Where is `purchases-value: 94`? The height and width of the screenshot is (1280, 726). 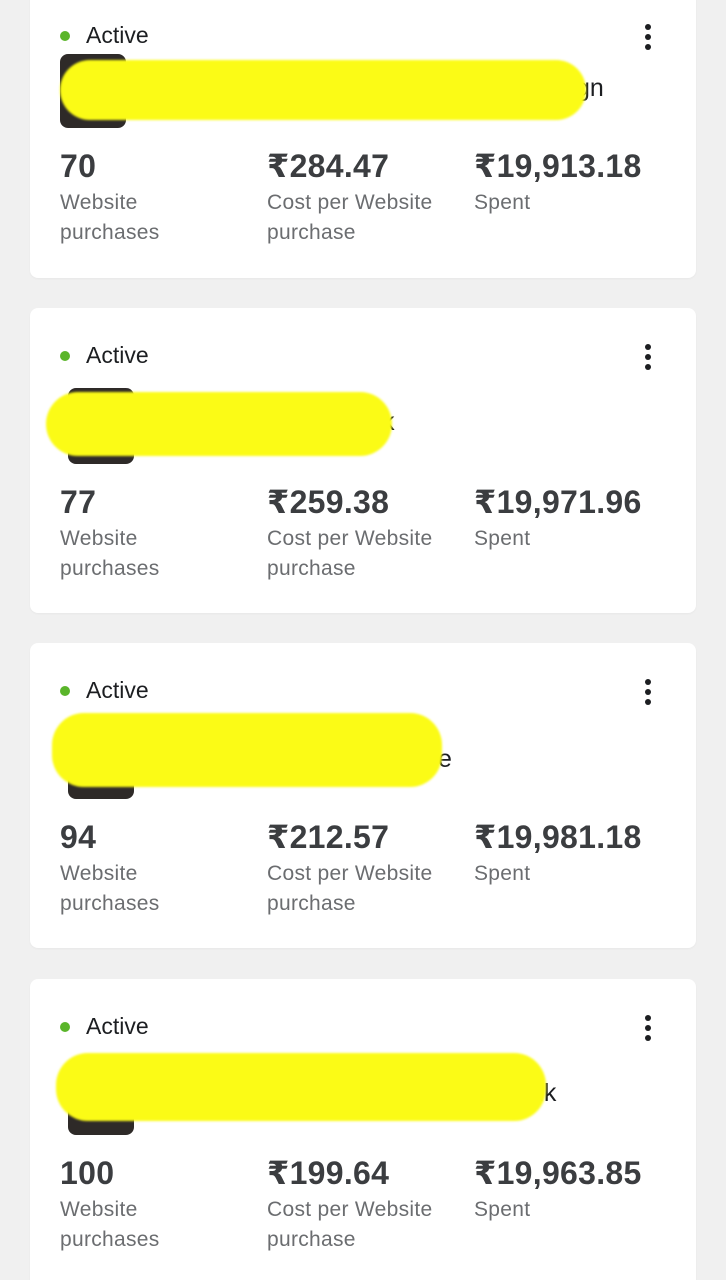 purchases-value: 94 is located at coordinates (78, 837).